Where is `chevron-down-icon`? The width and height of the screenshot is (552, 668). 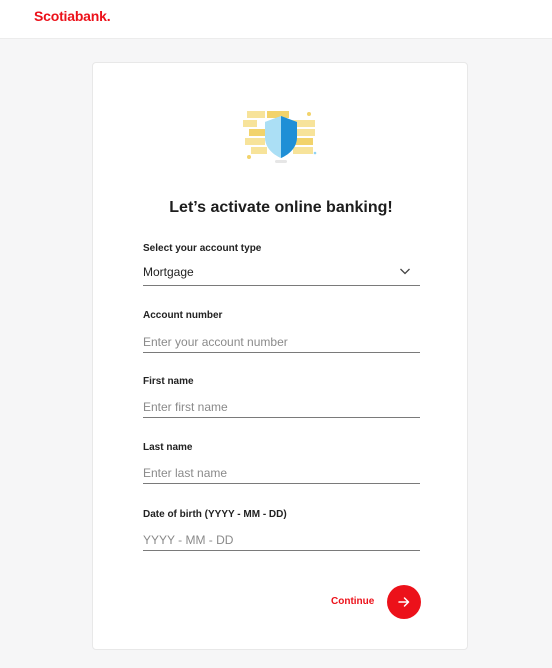 chevron-down-icon is located at coordinates (405, 271).